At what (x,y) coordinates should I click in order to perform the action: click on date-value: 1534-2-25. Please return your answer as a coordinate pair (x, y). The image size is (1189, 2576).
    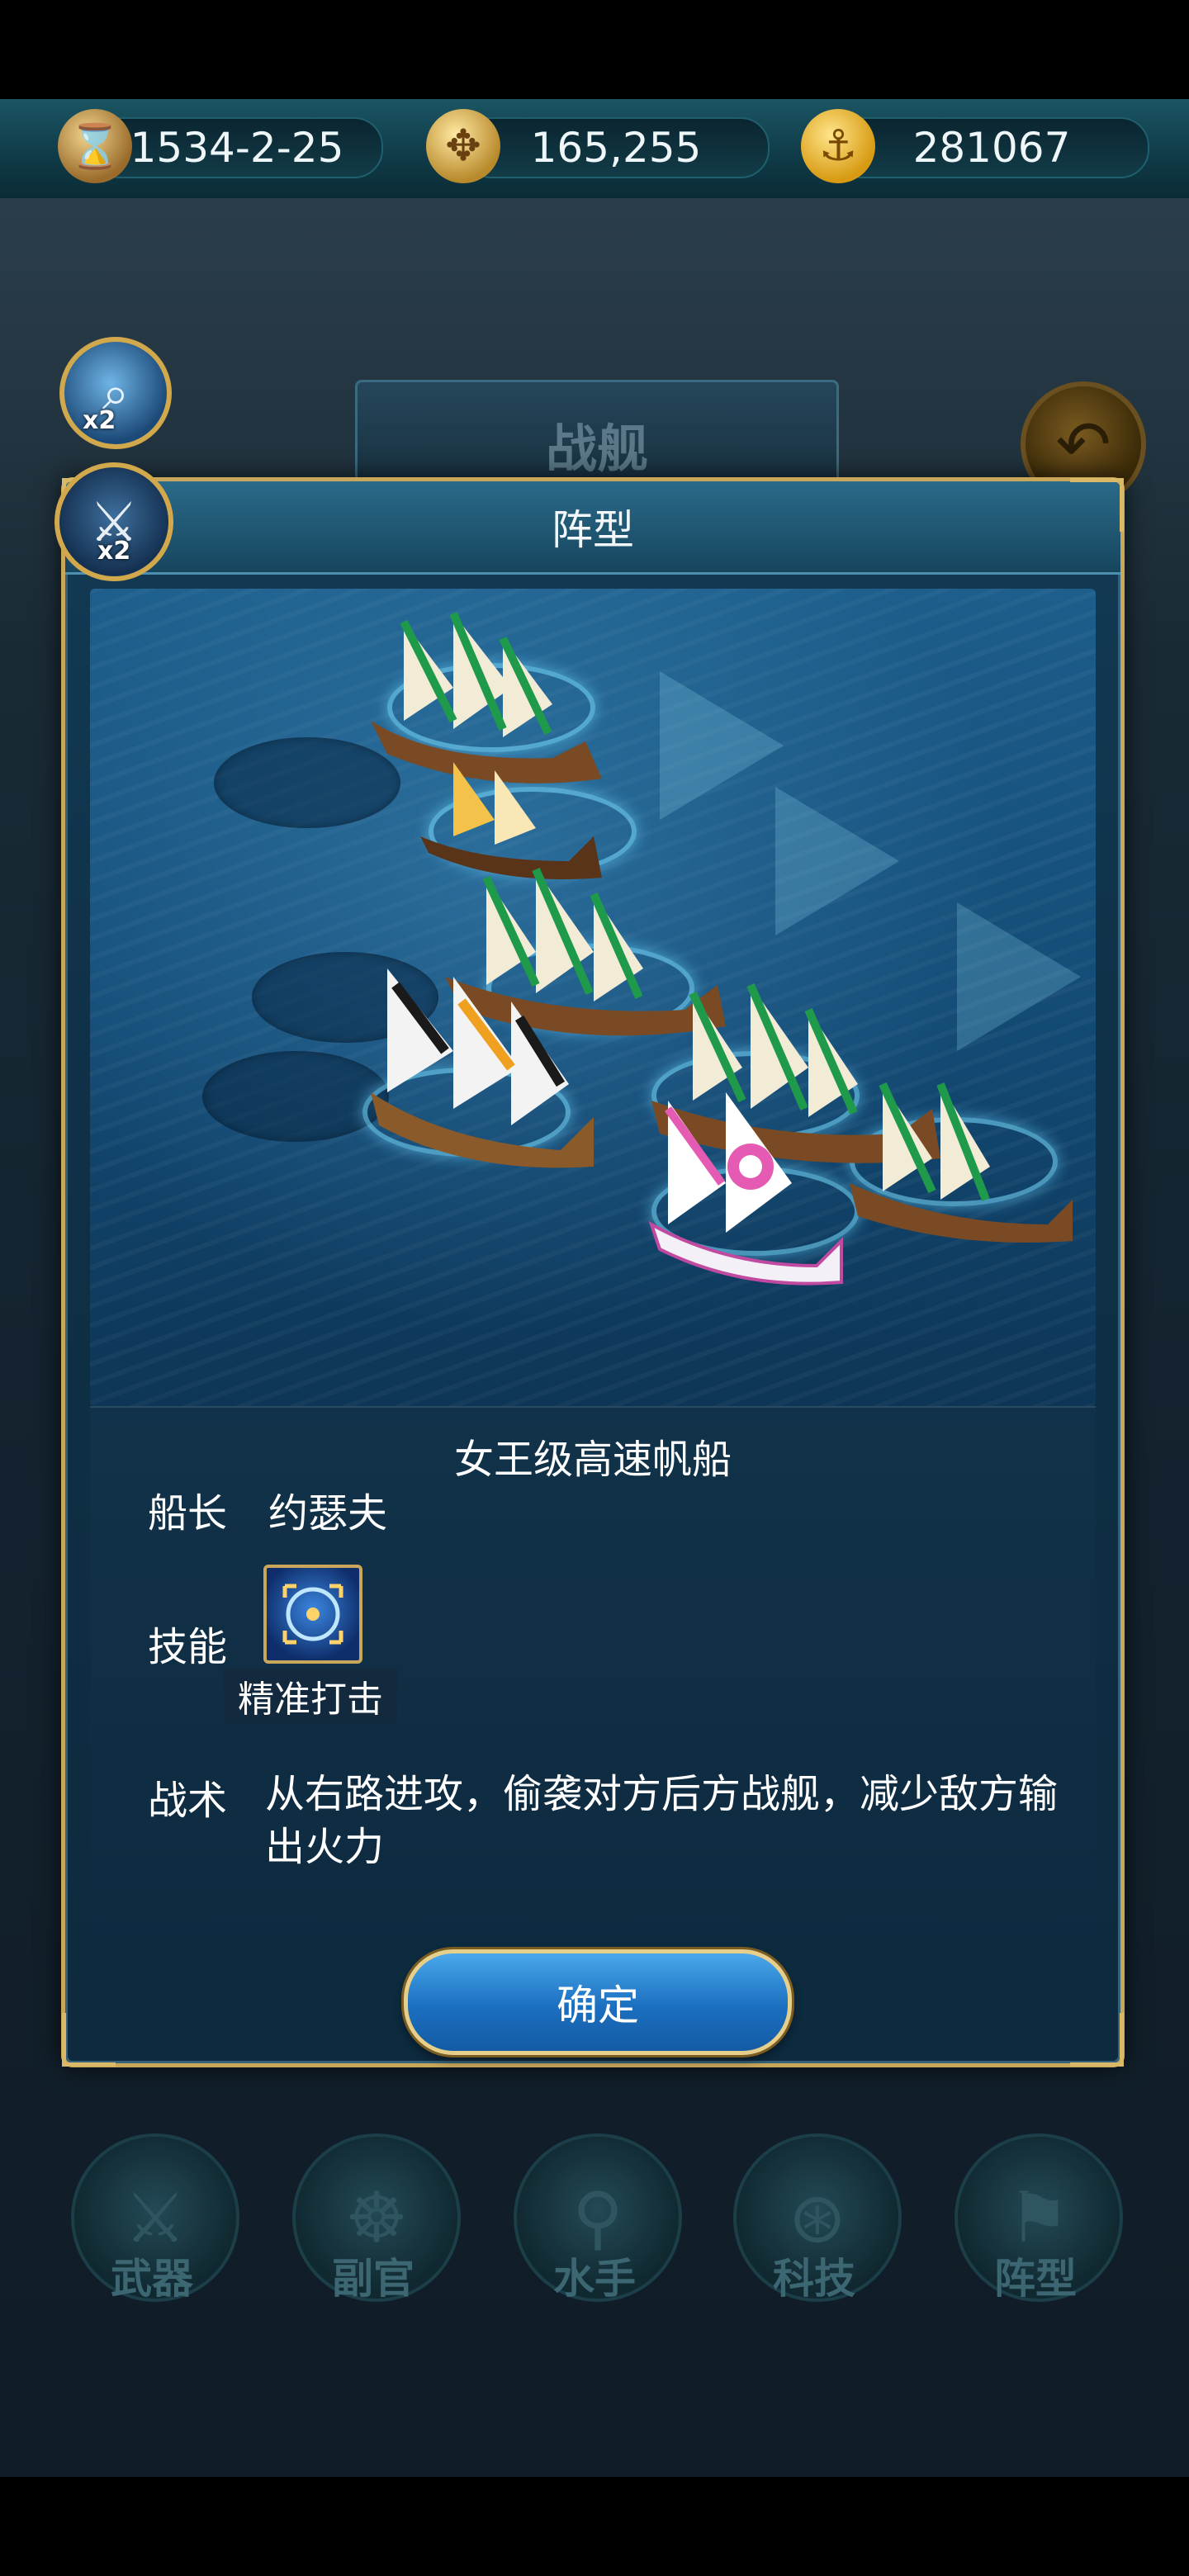
    Looking at the image, I should click on (237, 148).